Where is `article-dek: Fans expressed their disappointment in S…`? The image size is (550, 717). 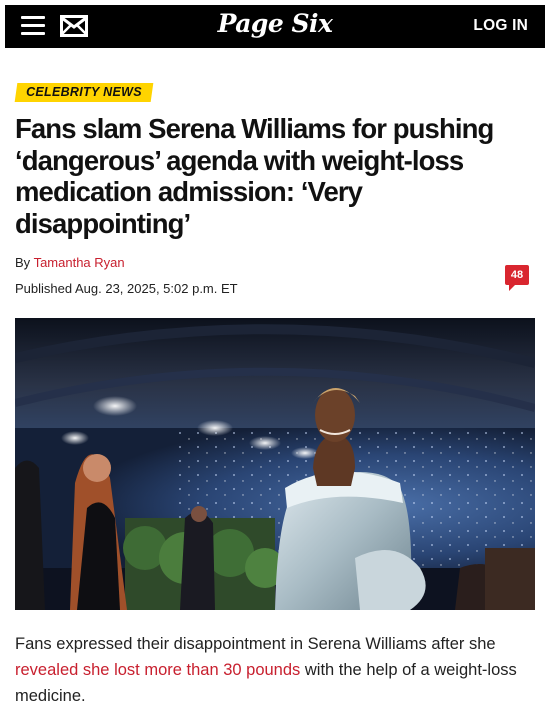
article-dek: Fans expressed their disappointment in S… is located at coordinates (276, 670).